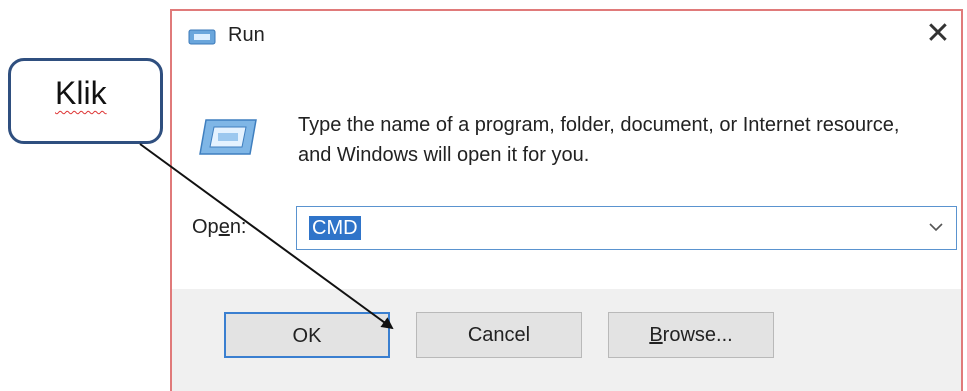  What do you see at coordinates (335, 228) in the screenshot?
I see `open-input-value: CMD` at bounding box center [335, 228].